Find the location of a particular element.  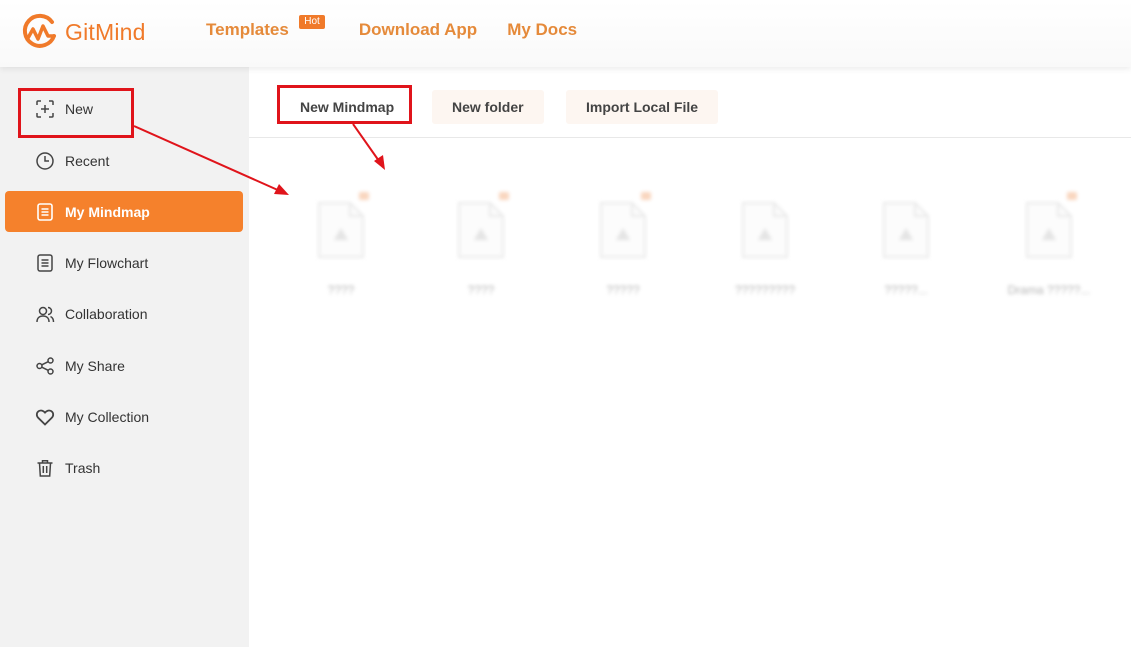

sidebar-item-my-flowchart: My Flowchart is located at coordinates (124, 262).